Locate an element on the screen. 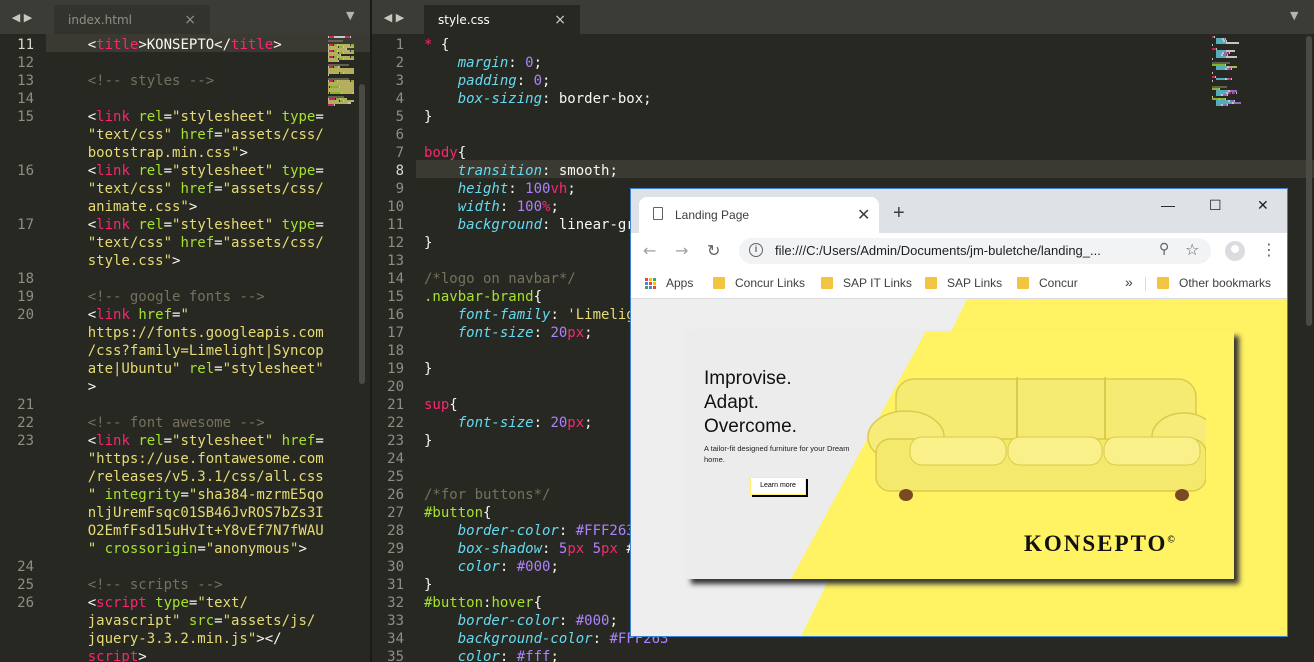  close-window-button: ✕ is located at coordinates (1263, 205).